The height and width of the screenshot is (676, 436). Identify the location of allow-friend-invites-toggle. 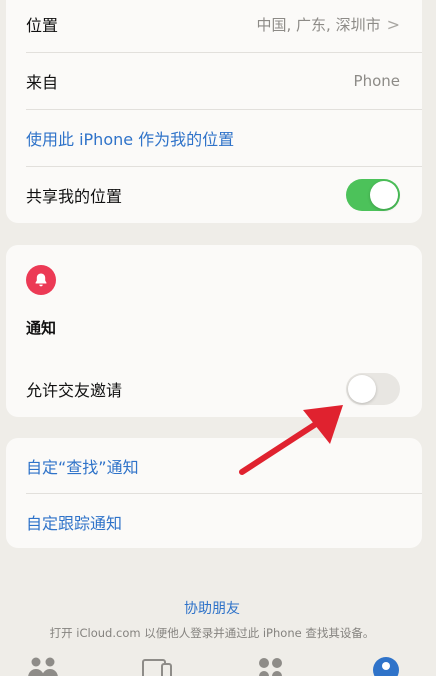
(373, 389).